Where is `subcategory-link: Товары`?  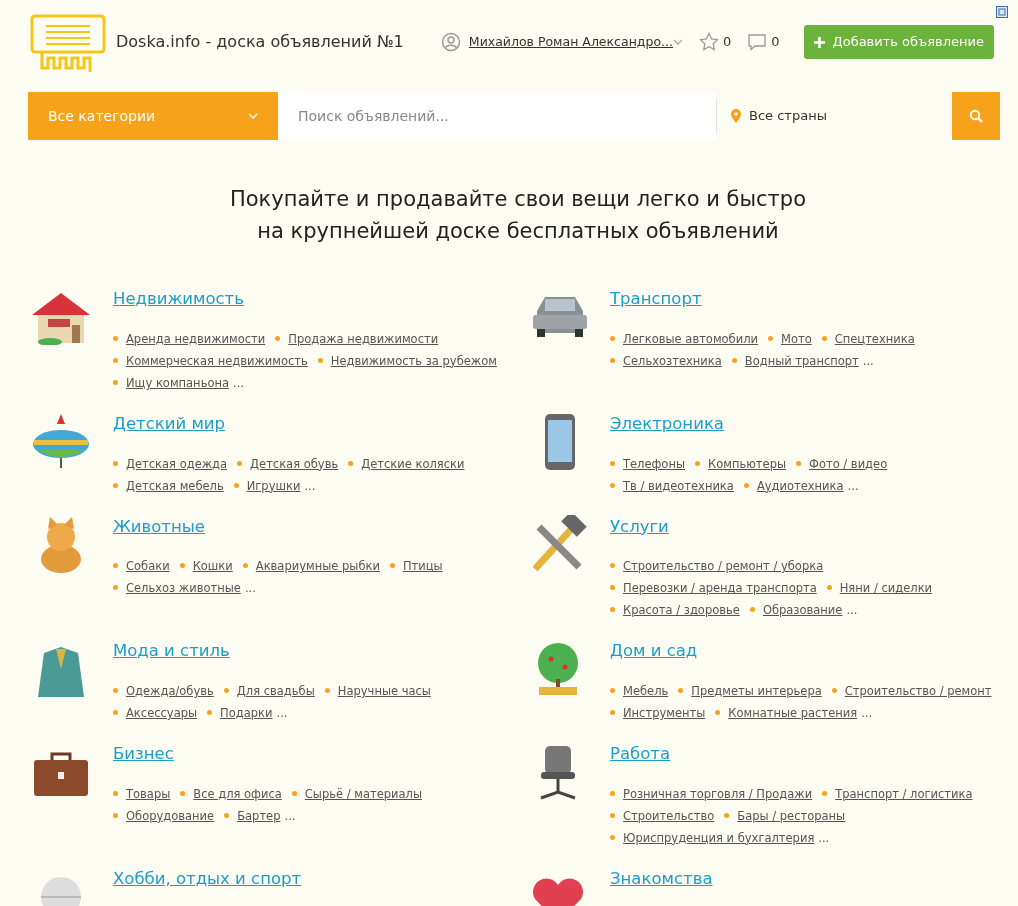 subcategory-link: Товары is located at coordinates (148, 793).